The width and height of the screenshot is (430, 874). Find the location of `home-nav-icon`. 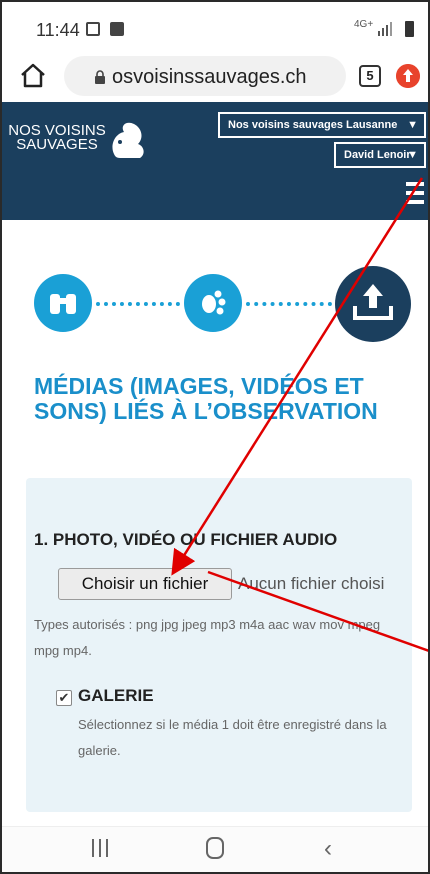

home-nav-icon is located at coordinates (215, 848).